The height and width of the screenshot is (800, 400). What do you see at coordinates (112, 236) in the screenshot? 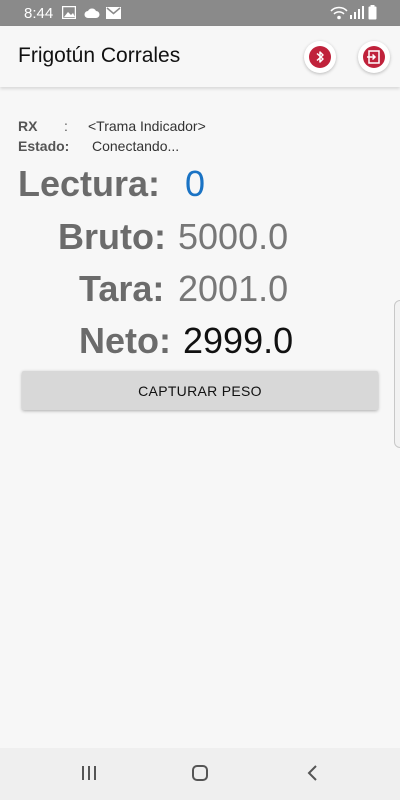
I see `bruto-label: Bruto:` at bounding box center [112, 236].